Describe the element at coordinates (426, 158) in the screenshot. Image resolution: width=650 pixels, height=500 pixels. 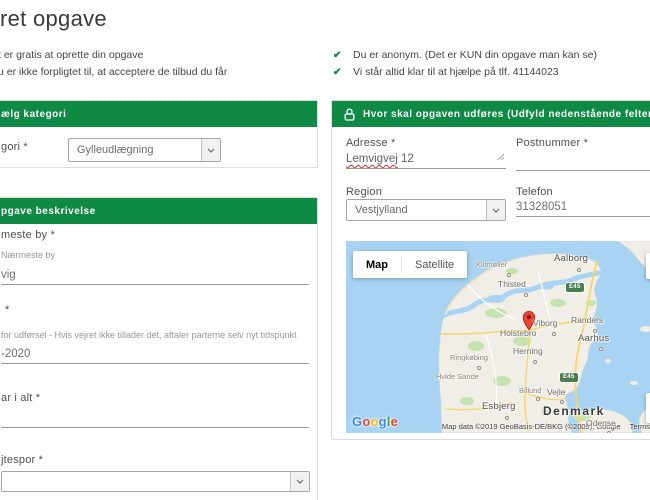
I see `adresse-input: Lemvigvej 12` at that location.